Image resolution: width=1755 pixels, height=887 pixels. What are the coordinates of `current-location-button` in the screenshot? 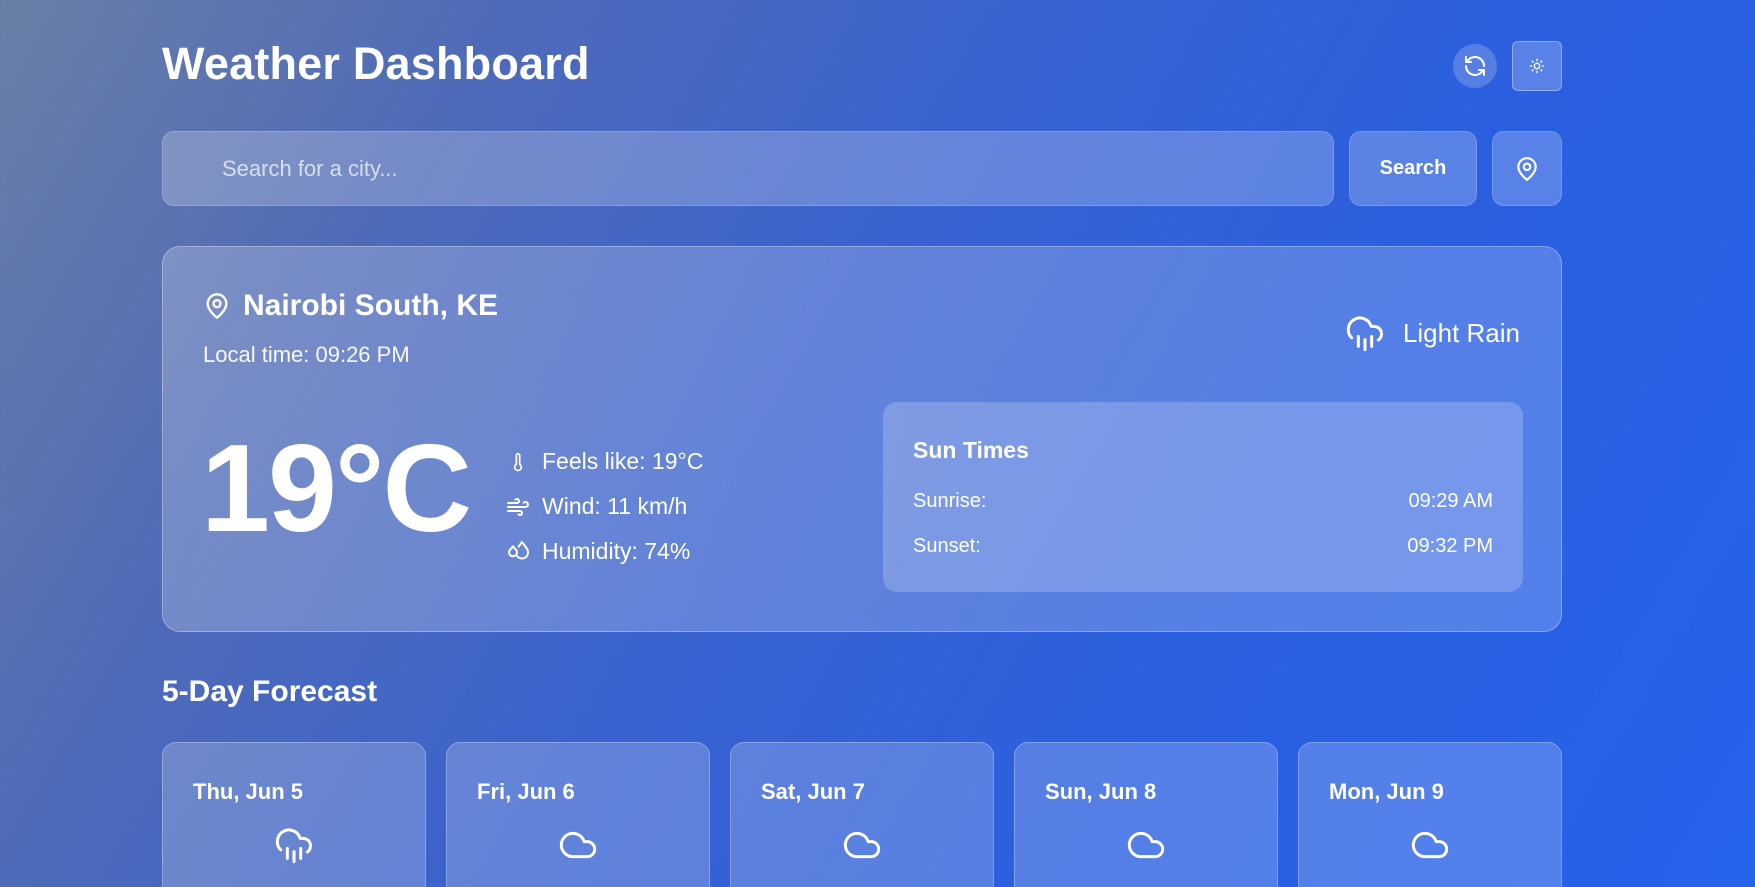 It's located at (1527, 168).